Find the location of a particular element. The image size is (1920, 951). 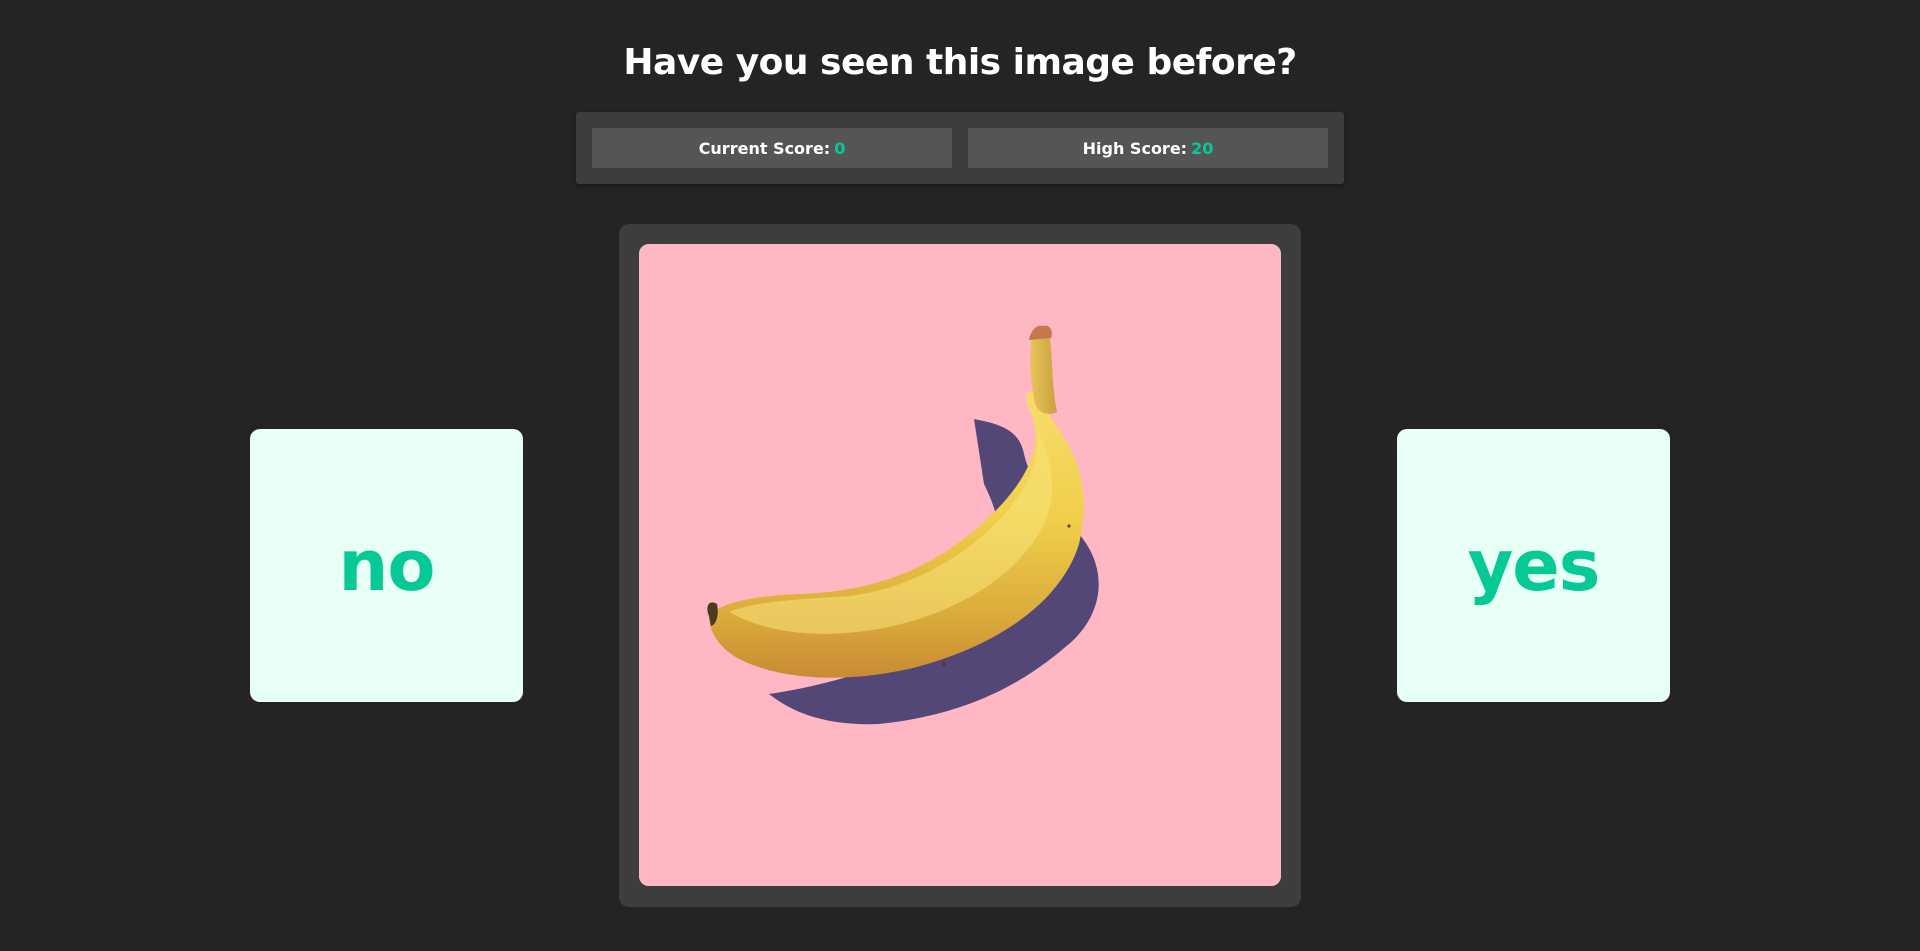

no-button: no is located at coordinates (386, 565).